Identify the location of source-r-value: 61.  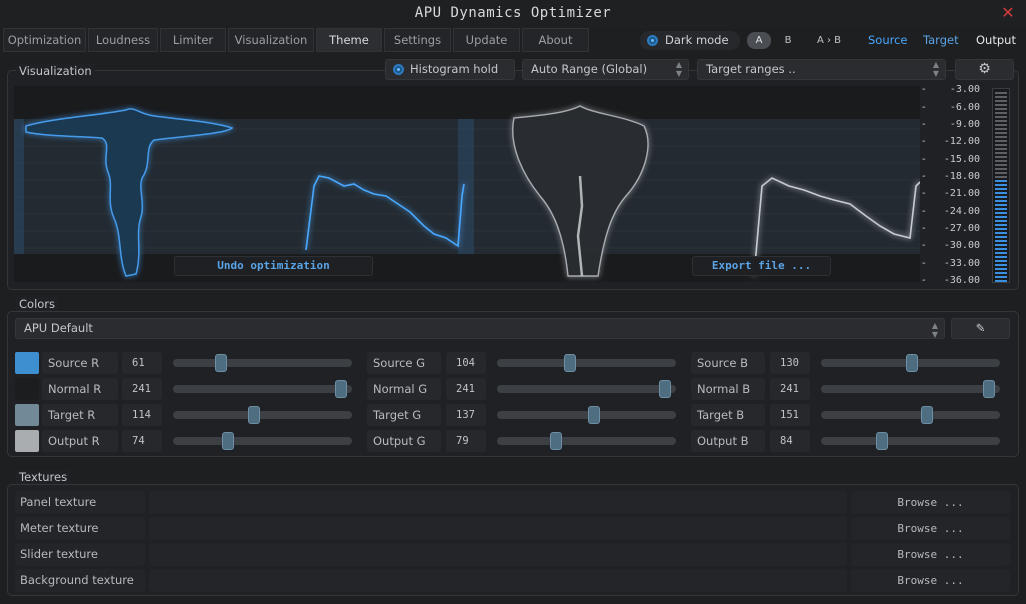
(142, 363).